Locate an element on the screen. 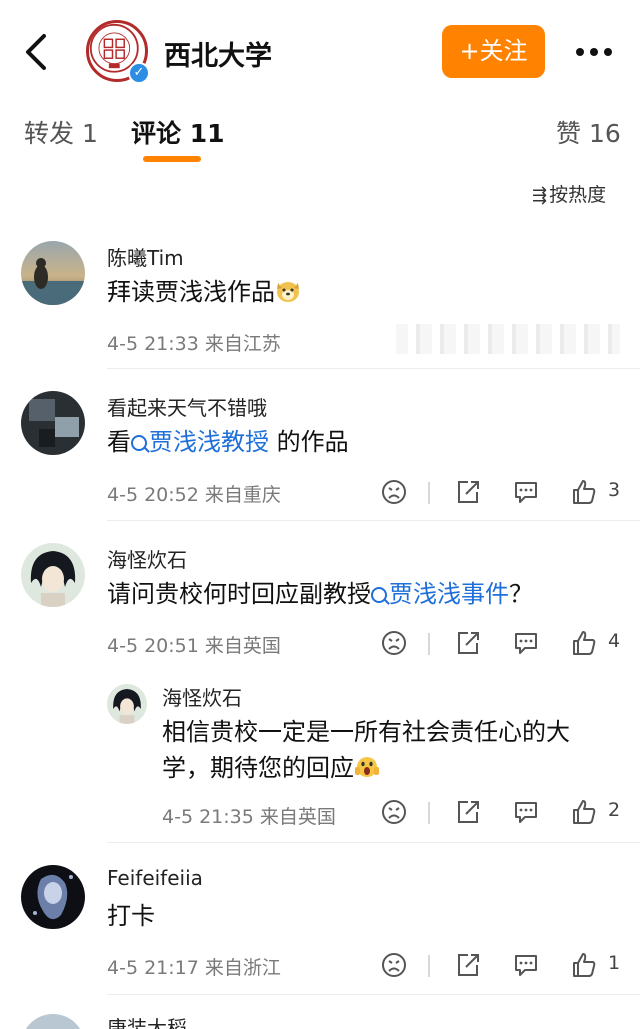  reply-time: 4-5 21:35 is located at coordinates (208, 817).